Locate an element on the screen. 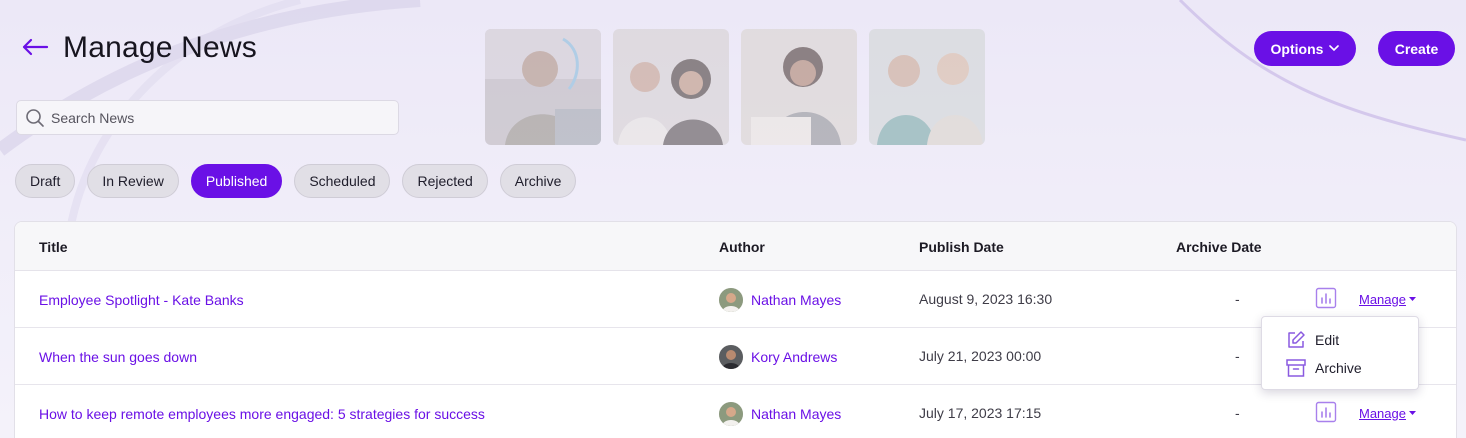 The height and width of the screenshot is (438, 1466). menu-item-archive: Archive is located at coordinates (1324, 368).